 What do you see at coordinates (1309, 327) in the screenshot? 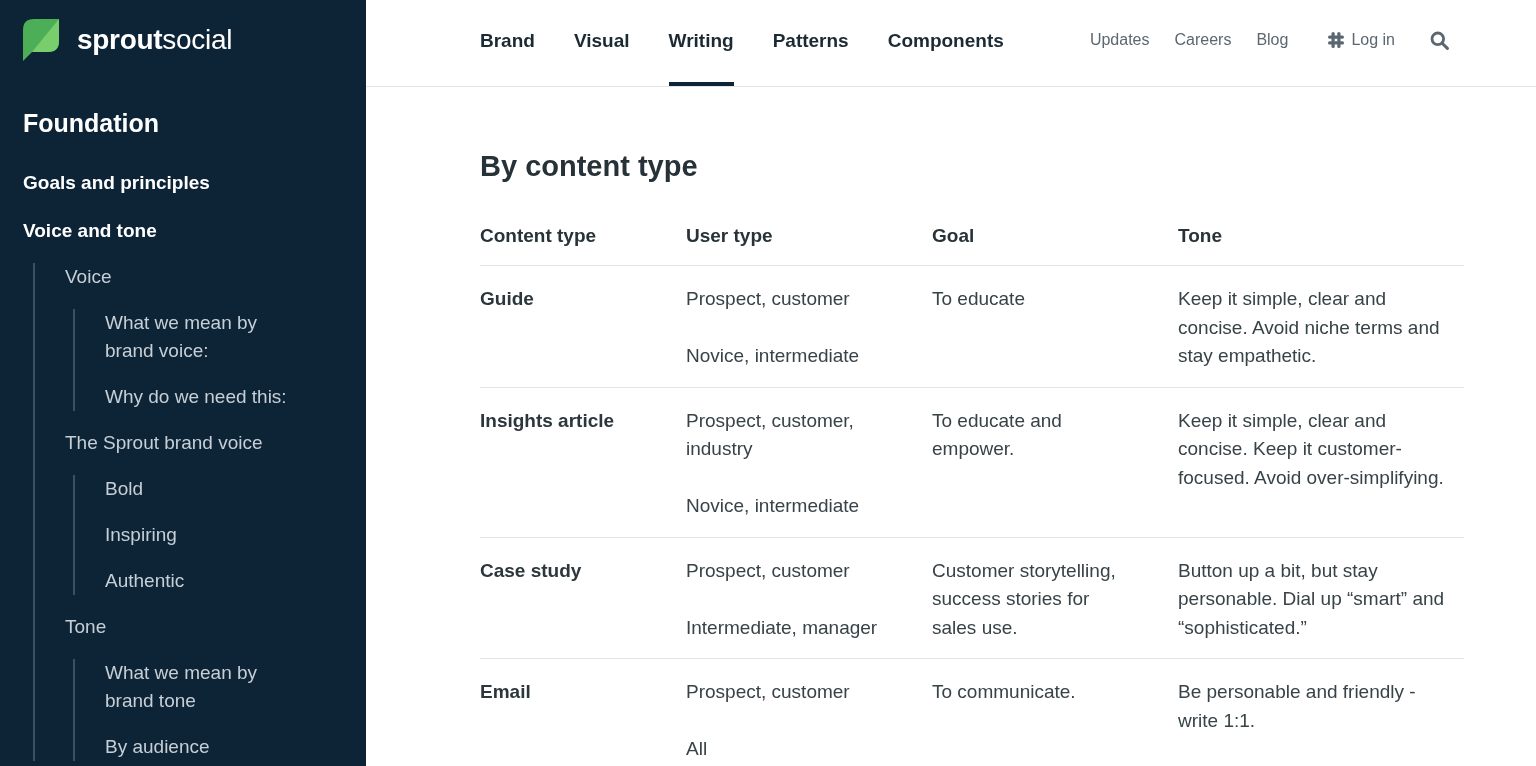
I see `table-cell-text: Keep it simple, clear and concise. Avoid niche terms and stay empathetic.` at bounding box center [1309, 327].